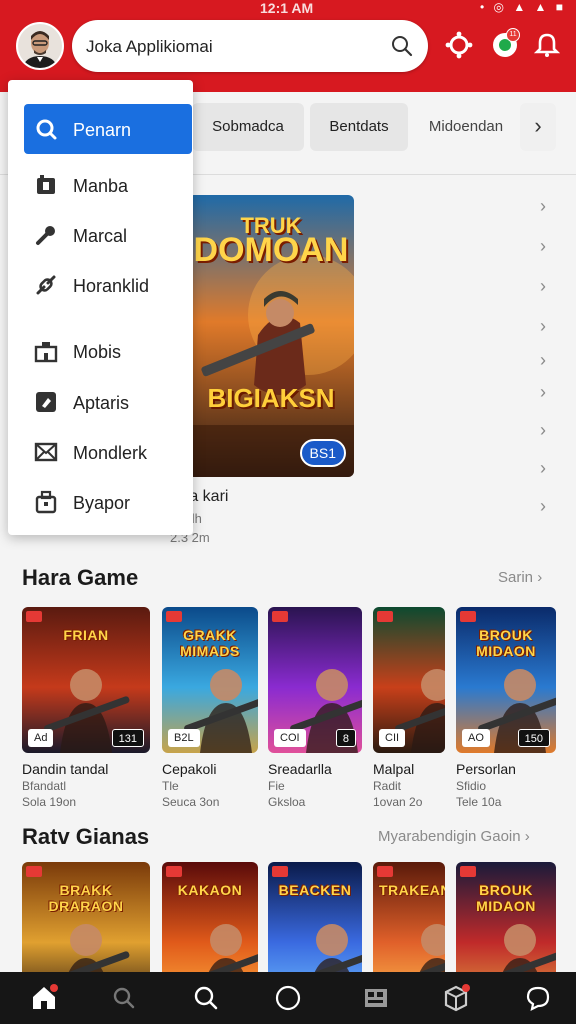  I want to click on game-cover: GRAKK MIMADS B2L, so click(210, 680).